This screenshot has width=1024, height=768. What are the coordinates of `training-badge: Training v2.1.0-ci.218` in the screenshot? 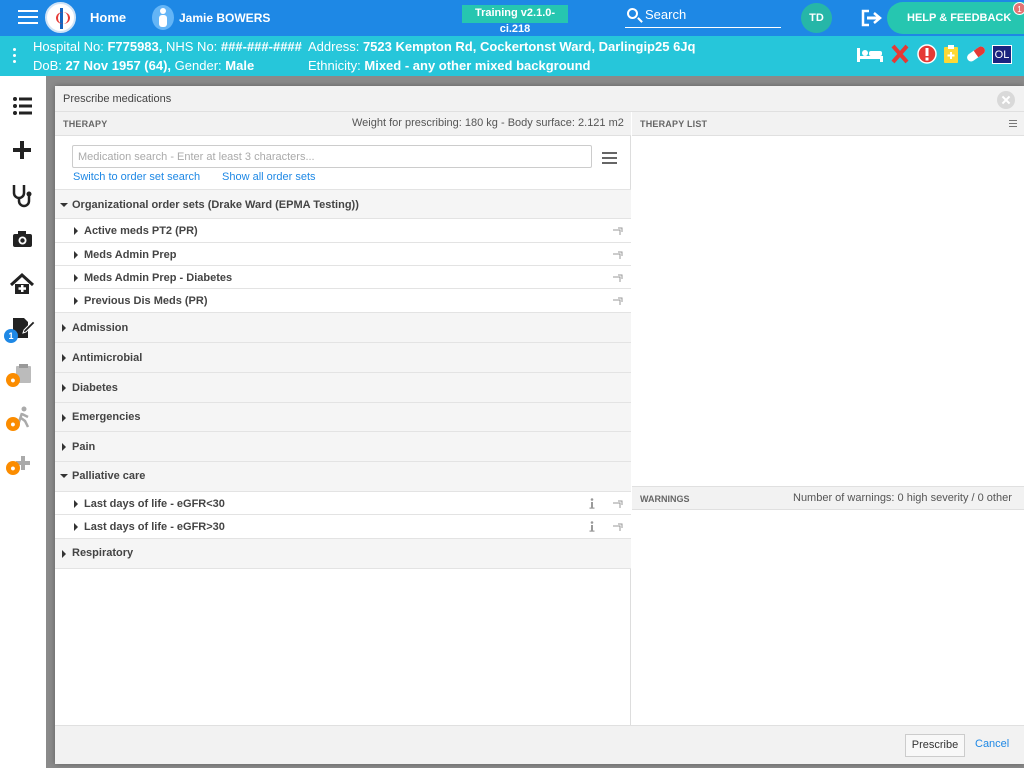 It's located at (515, 20).